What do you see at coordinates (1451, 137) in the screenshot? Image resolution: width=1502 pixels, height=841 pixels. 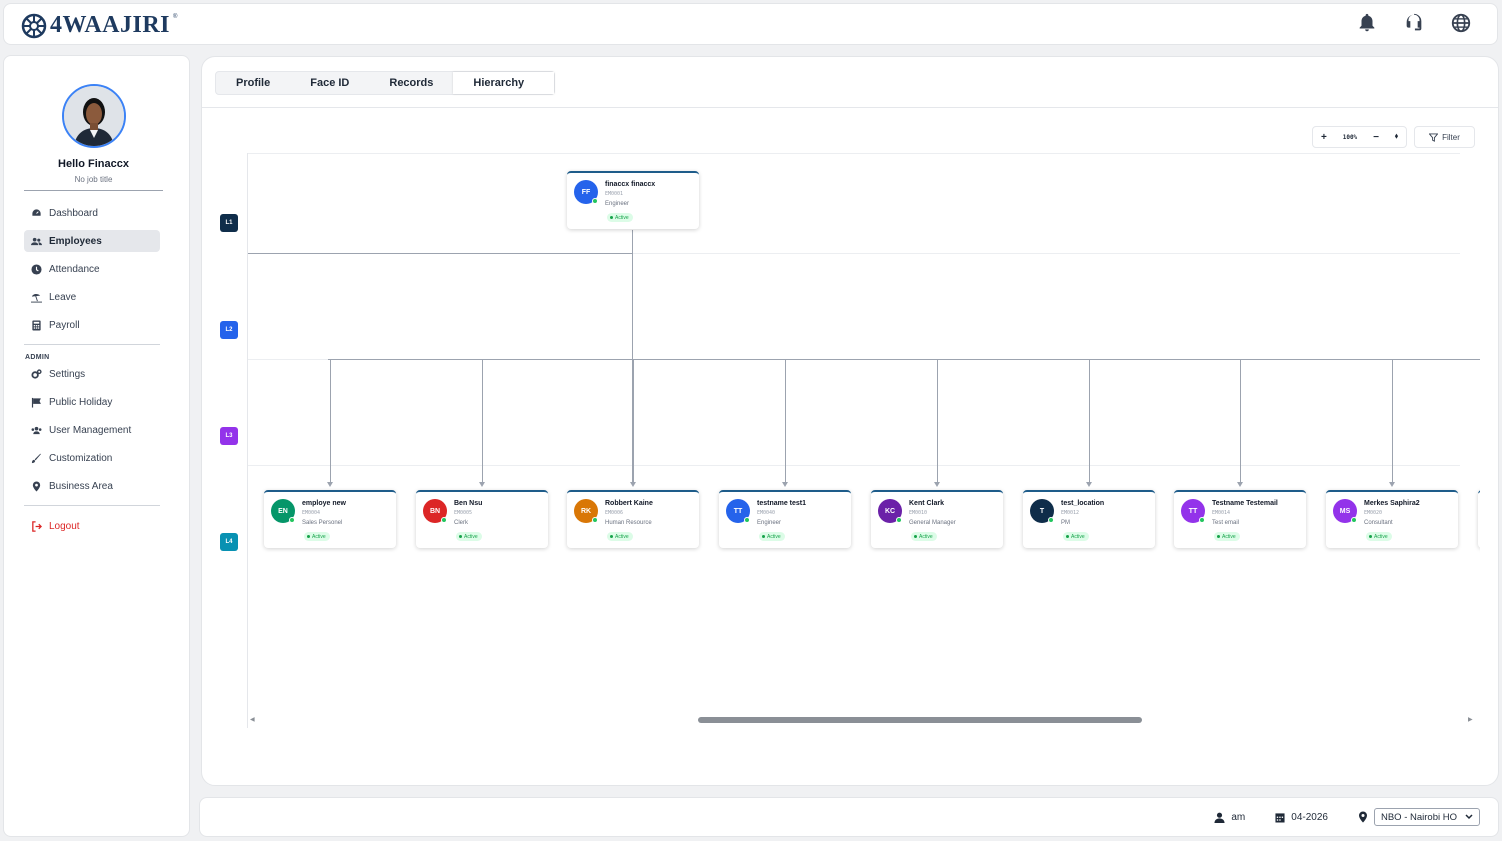 I see `filter-label: Filter` at bounding box center [1451, 137].